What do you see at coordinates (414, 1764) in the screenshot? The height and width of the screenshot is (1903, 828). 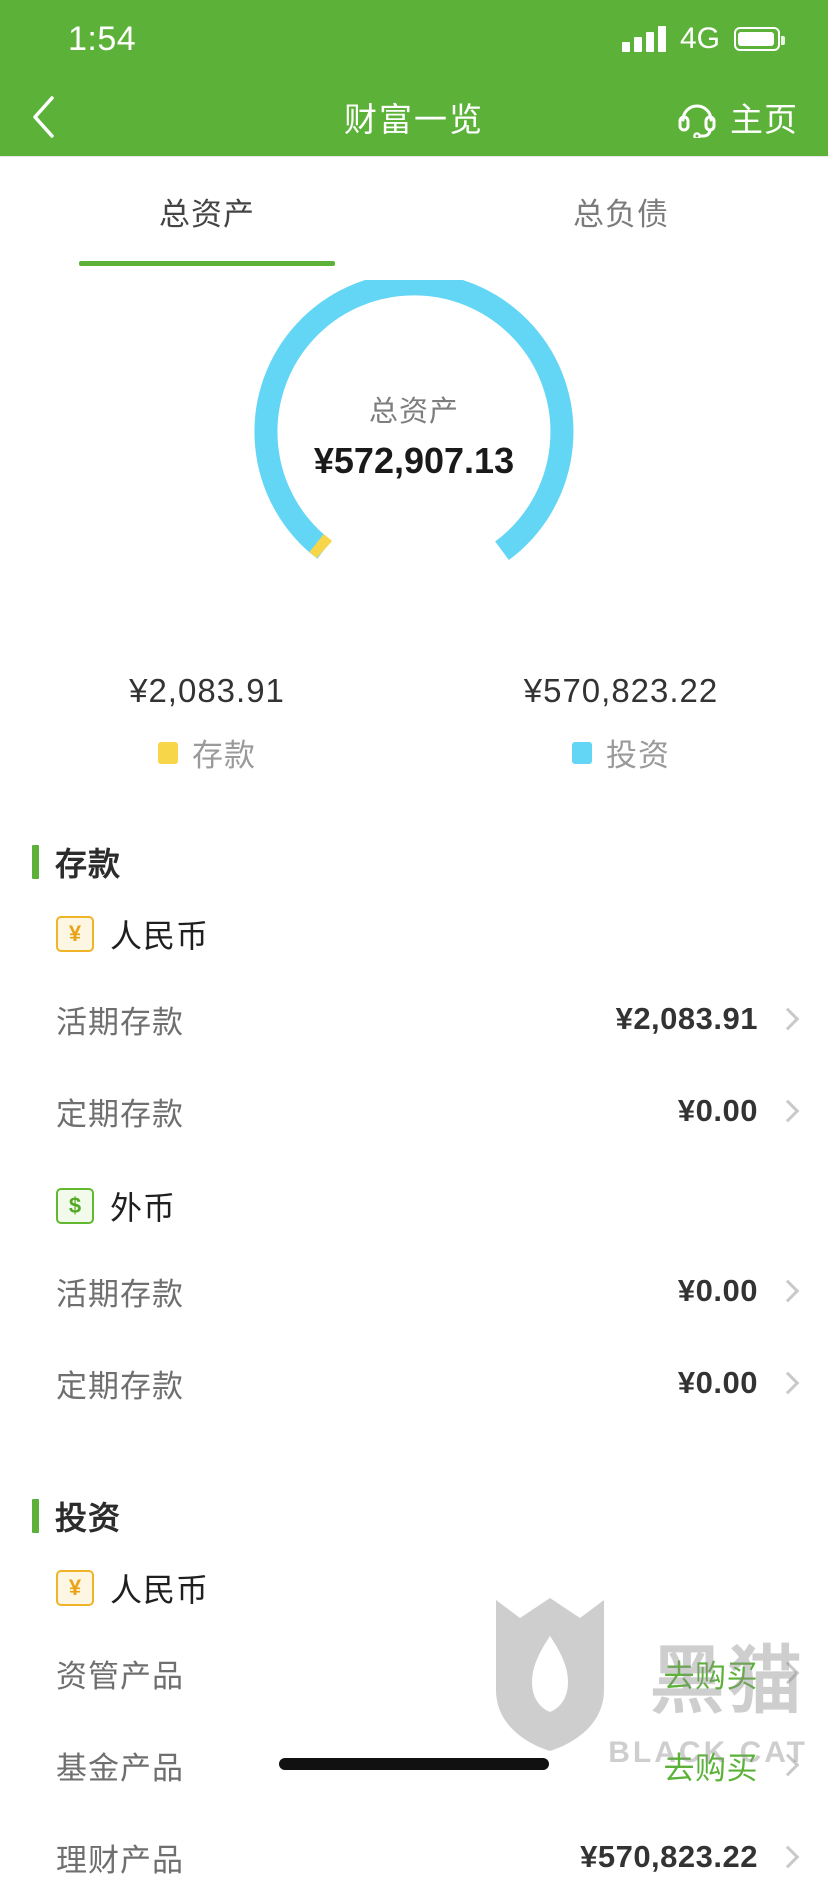 I see `home-indicator` at bounding box center [414, 1764].